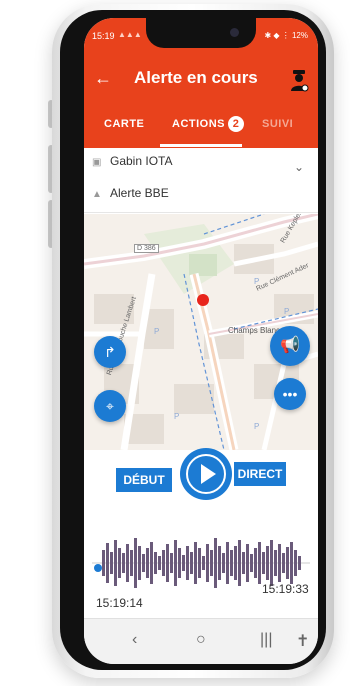 This screenshot has width=350, height=686. I want to click on person-name: Gabin IOTA, so click(141, 161).